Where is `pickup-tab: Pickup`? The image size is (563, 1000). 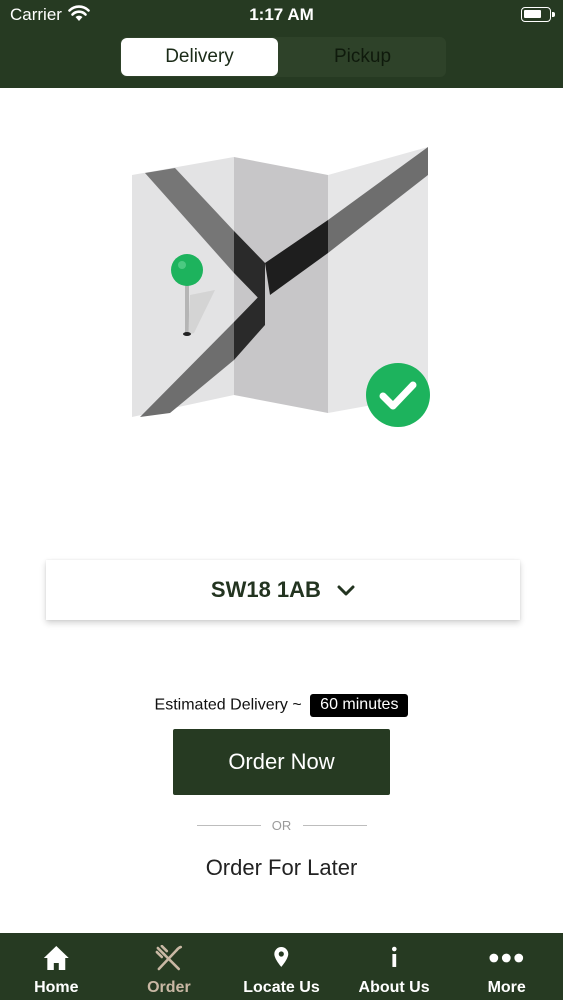 pickup-tab: Pickup is located at coordinates (362, 57).